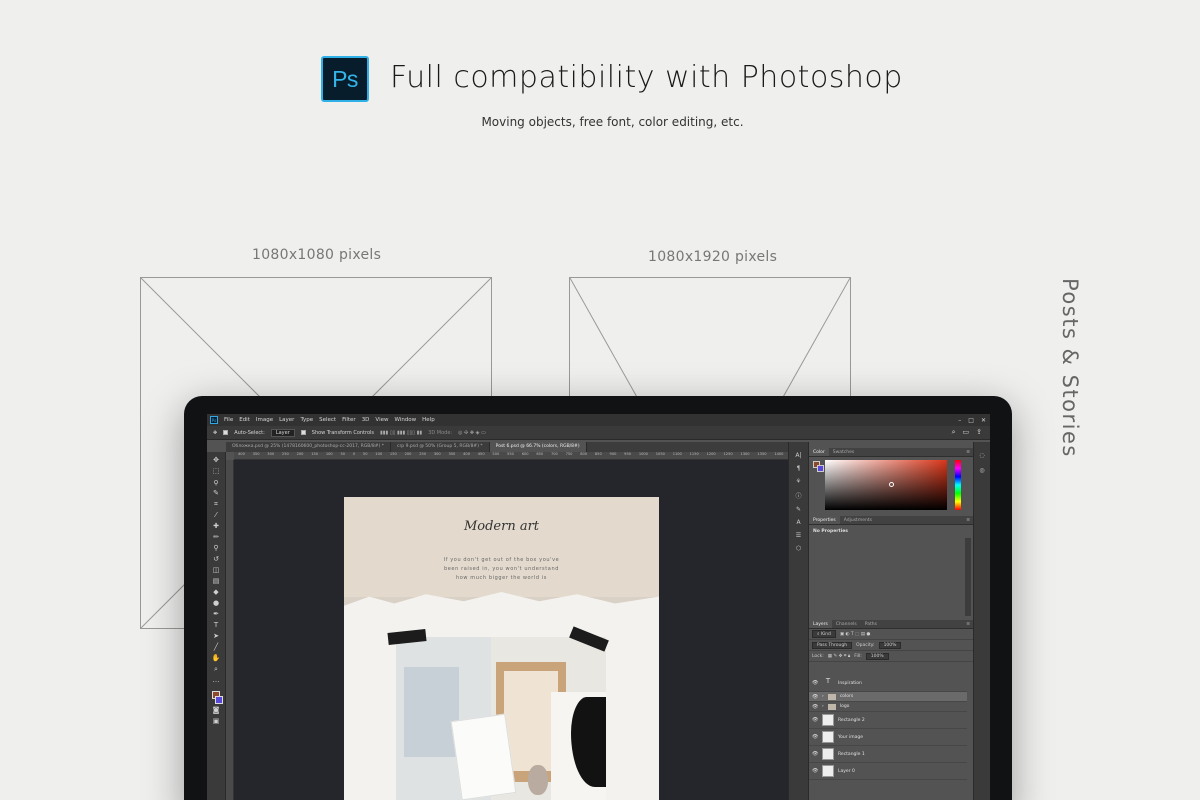 The width and height of the screenshot is (1200, 800). What do you see at coordinates (538, 447) in the screenshot?
I see `tab-post6: Post 6.psd @ 66.7% (colors, RGB/8#)` at bounding box center [538, 447].